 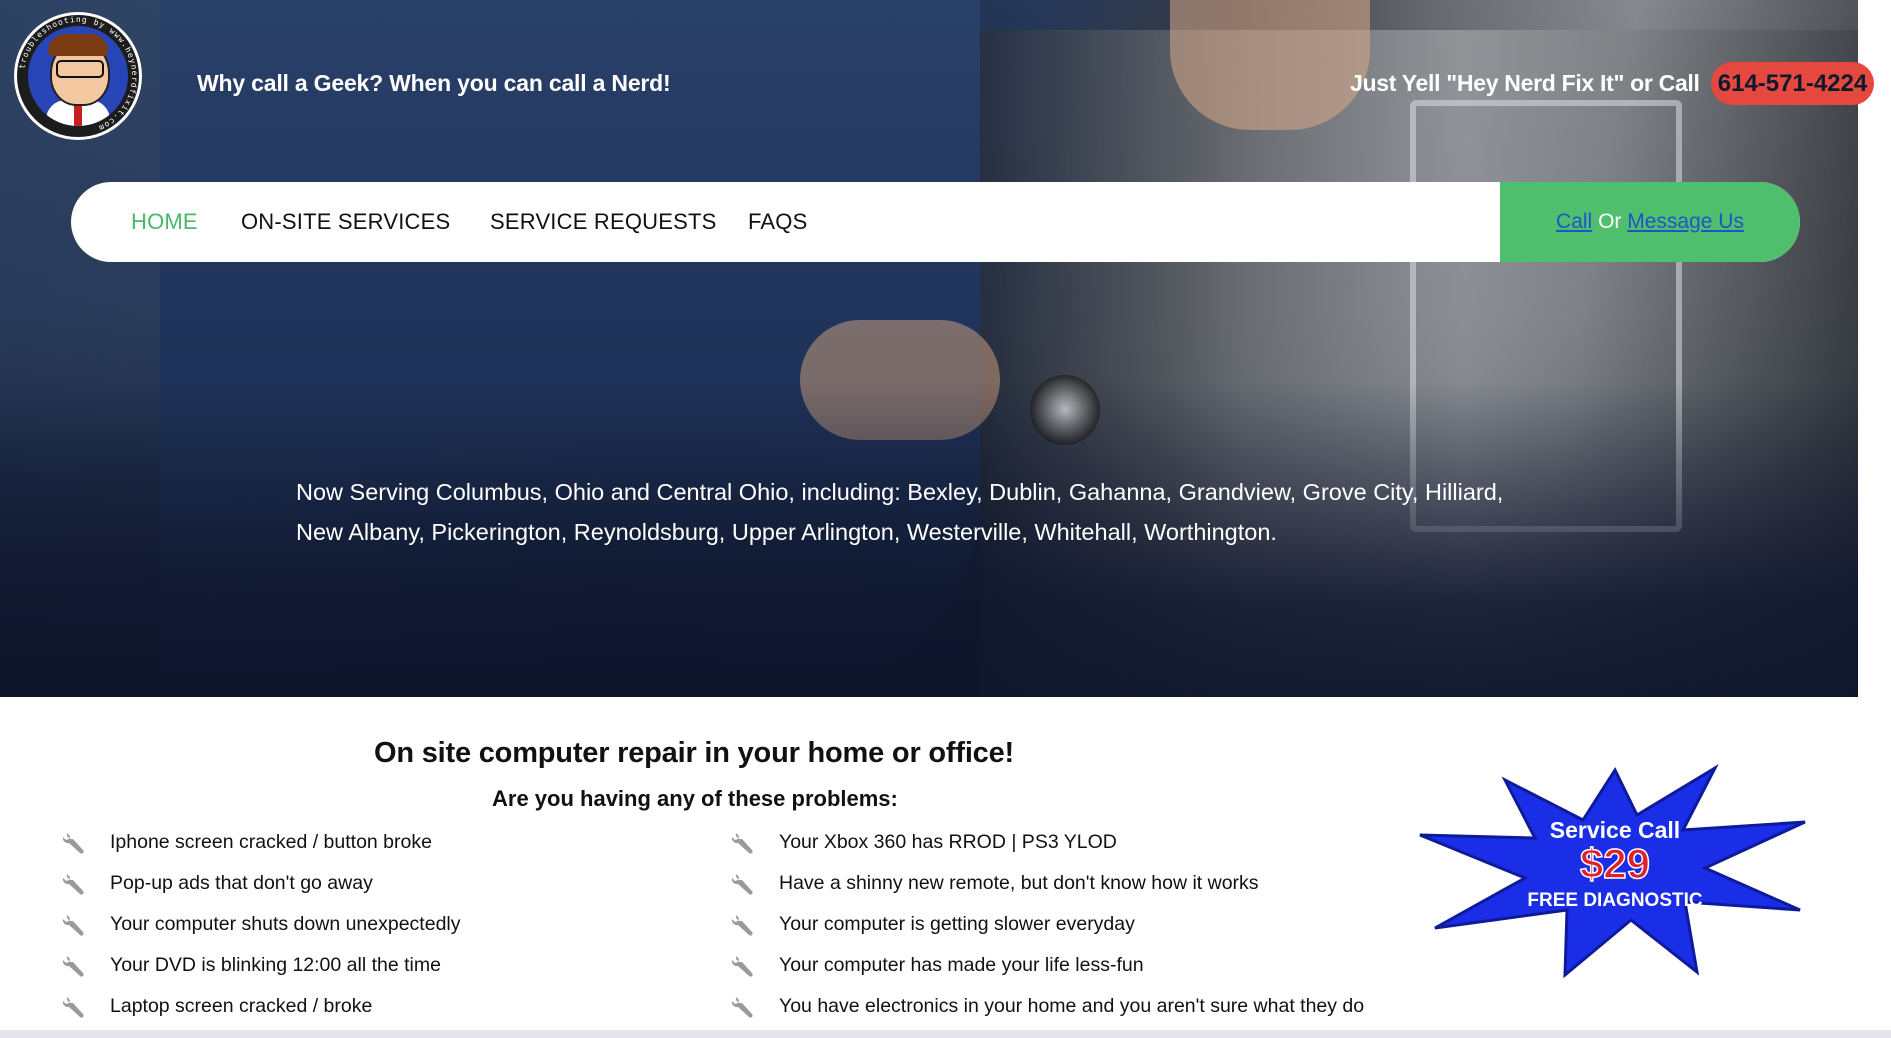 I want to click on svg-text:troubleshooting by www.heynerd: troubleshooting by www.heynerdfixit.com, so click(x=78, y=74).